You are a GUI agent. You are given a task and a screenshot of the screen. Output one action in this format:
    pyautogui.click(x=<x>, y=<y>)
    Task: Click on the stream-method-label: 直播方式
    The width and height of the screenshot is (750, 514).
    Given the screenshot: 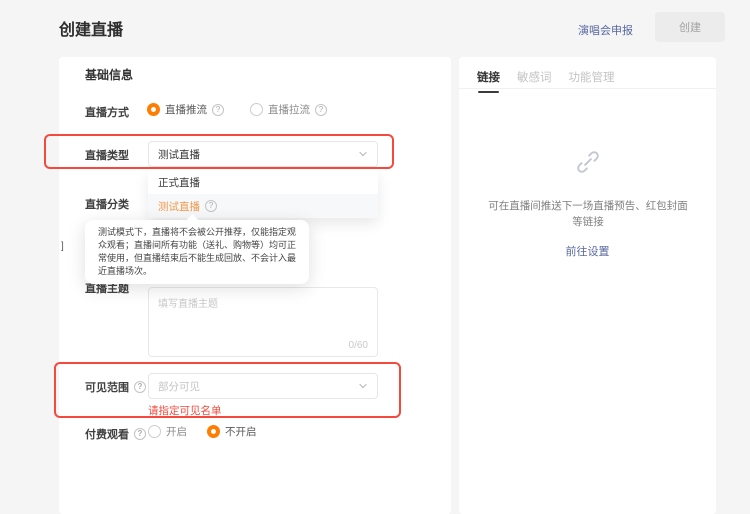 What is the action you would take?
    pyautogui.click(x=107, y=112)
    